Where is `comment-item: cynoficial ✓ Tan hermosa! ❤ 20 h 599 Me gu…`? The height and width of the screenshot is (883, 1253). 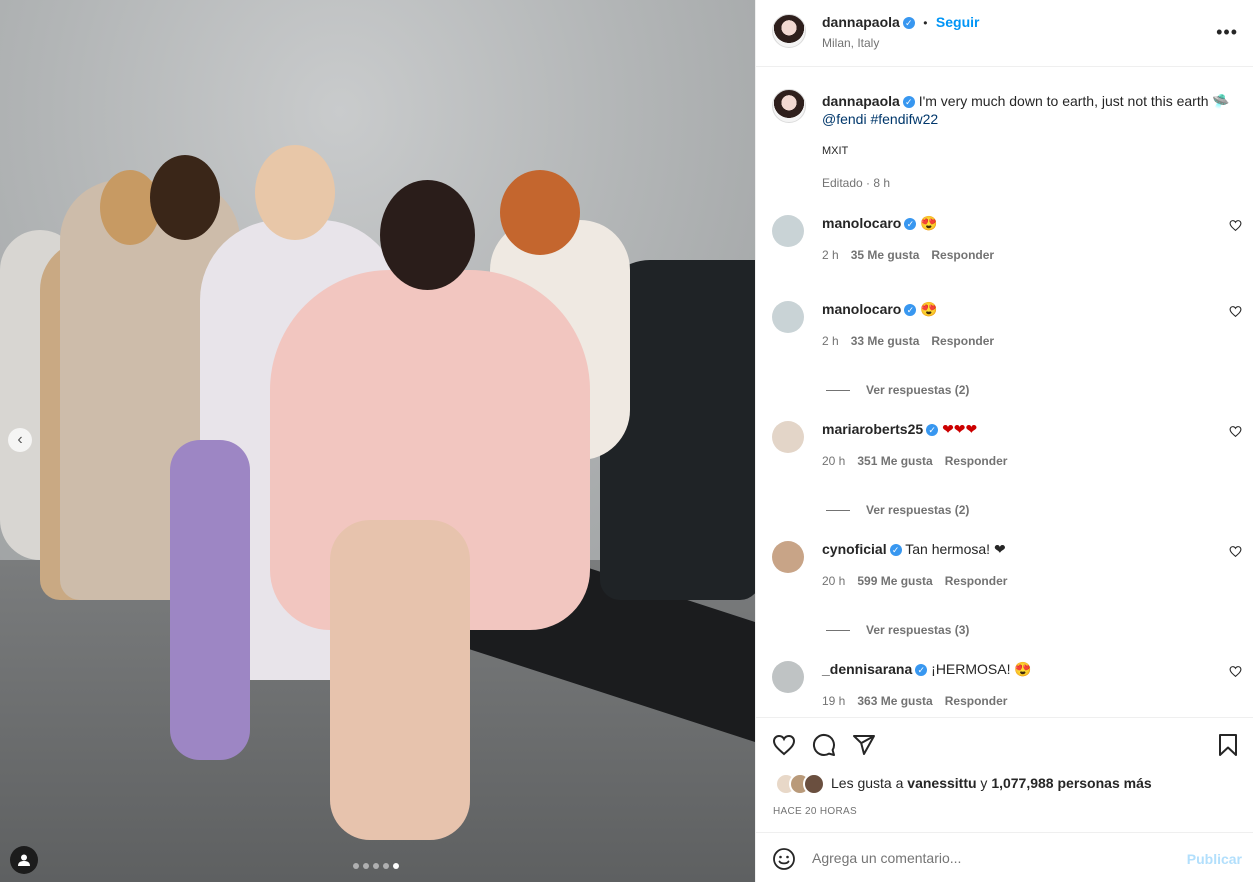
comment-item: cynoficial ✓ Tan hermosa! ❤ 20 h 599 Me gu… is located at coordinates (1004, 566).